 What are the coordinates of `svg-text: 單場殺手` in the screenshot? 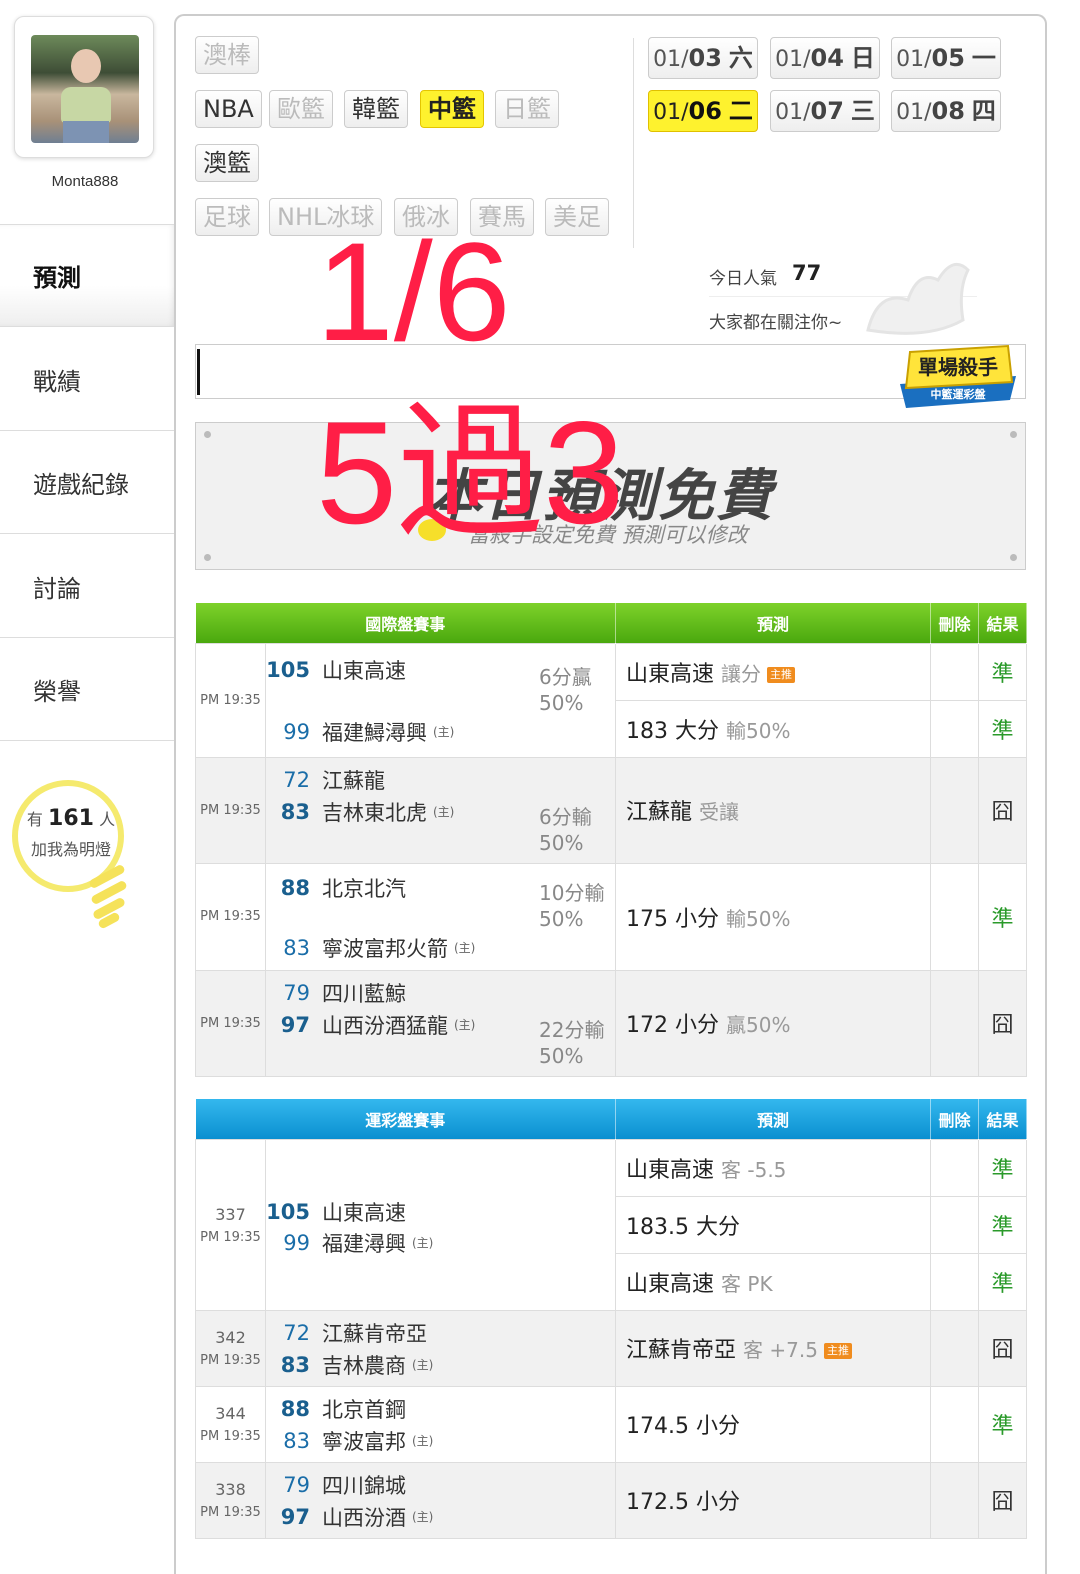 It's located at (958, 367).